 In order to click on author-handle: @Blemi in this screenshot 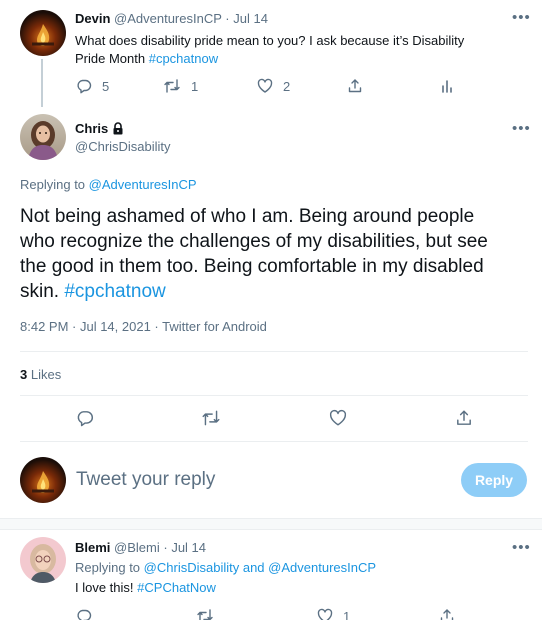, I will do `click(137, 547)`.